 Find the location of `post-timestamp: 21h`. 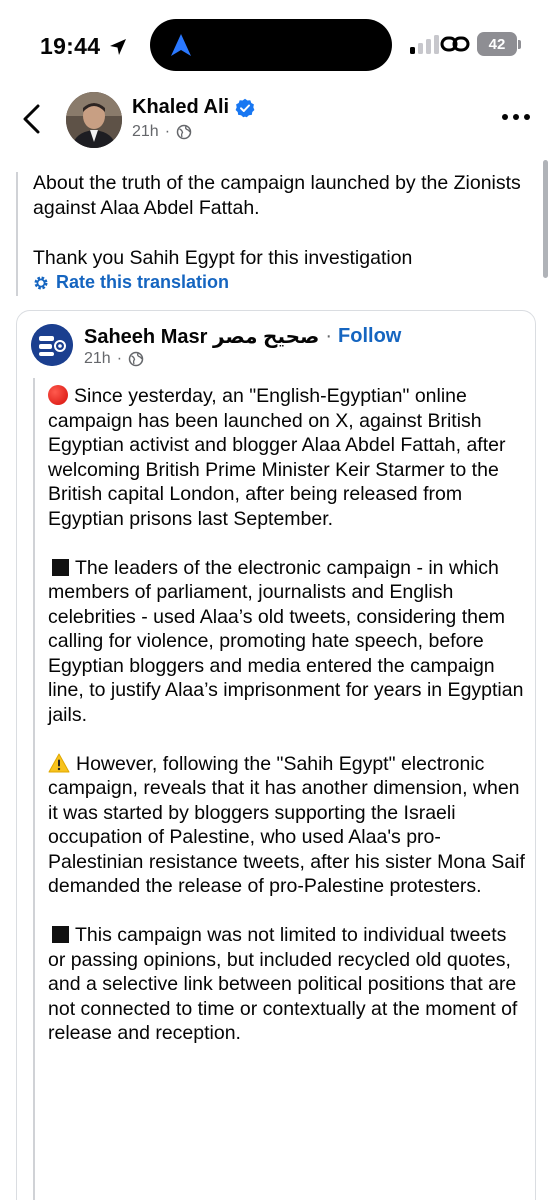

post-timestamp: 21h is located at coordinates (145, 132).